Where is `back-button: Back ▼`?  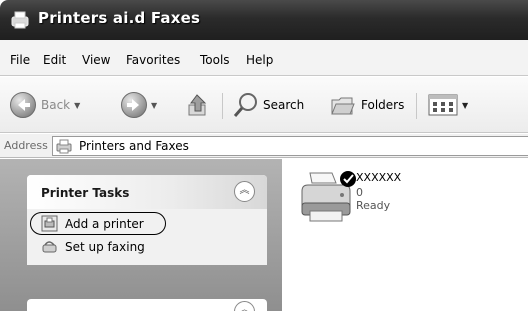
back-button: Back ▼ is located at coordinates (45, 105).